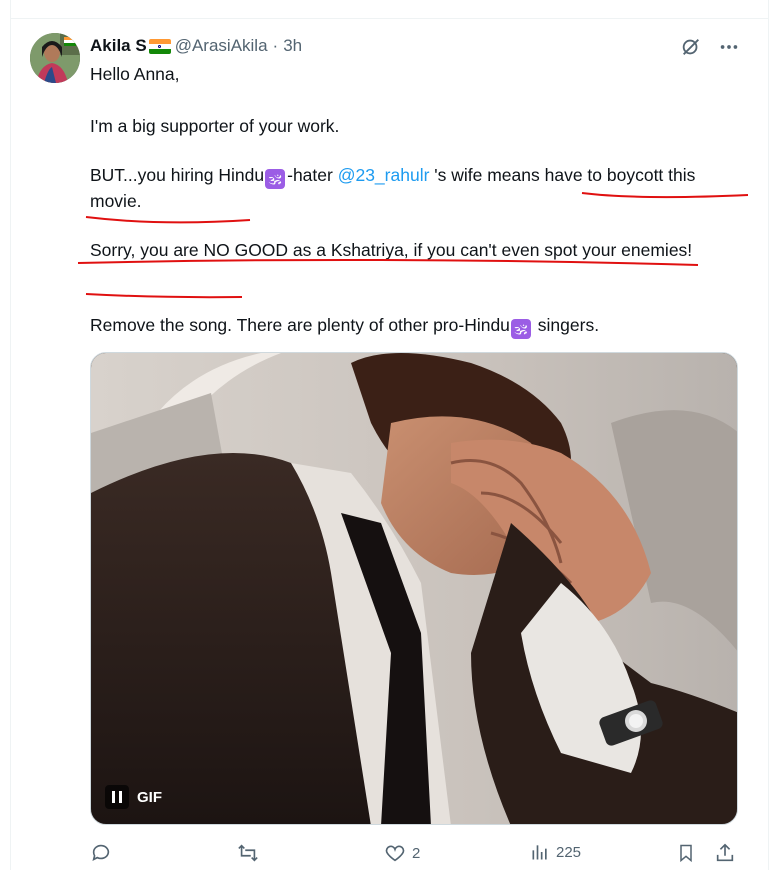 The width and height of the screenshot is (782, 870). What do you see at coordinates (395, 853) in the screenshot?
I see `heart-icon` at bounding box center [395, 853].